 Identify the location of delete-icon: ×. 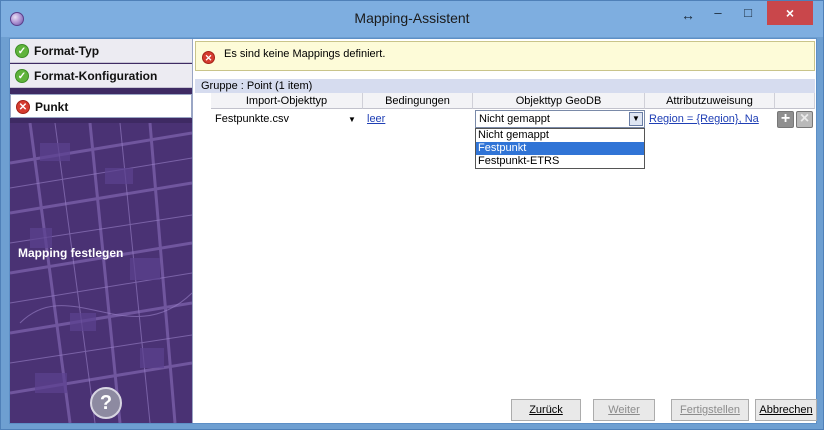
(804, 119).